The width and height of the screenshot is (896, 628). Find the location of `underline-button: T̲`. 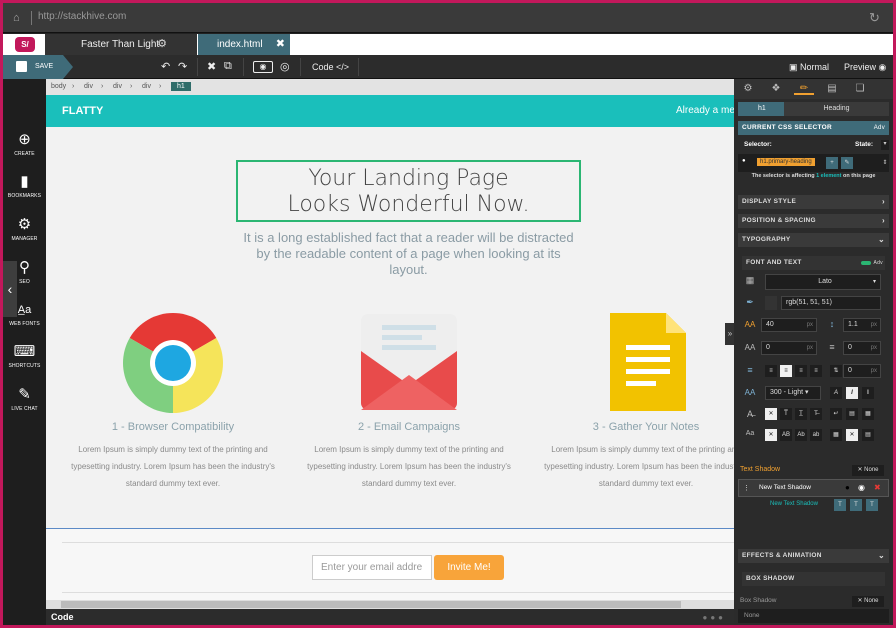

underline-button: T̲ is located at coordinates (801, 414).